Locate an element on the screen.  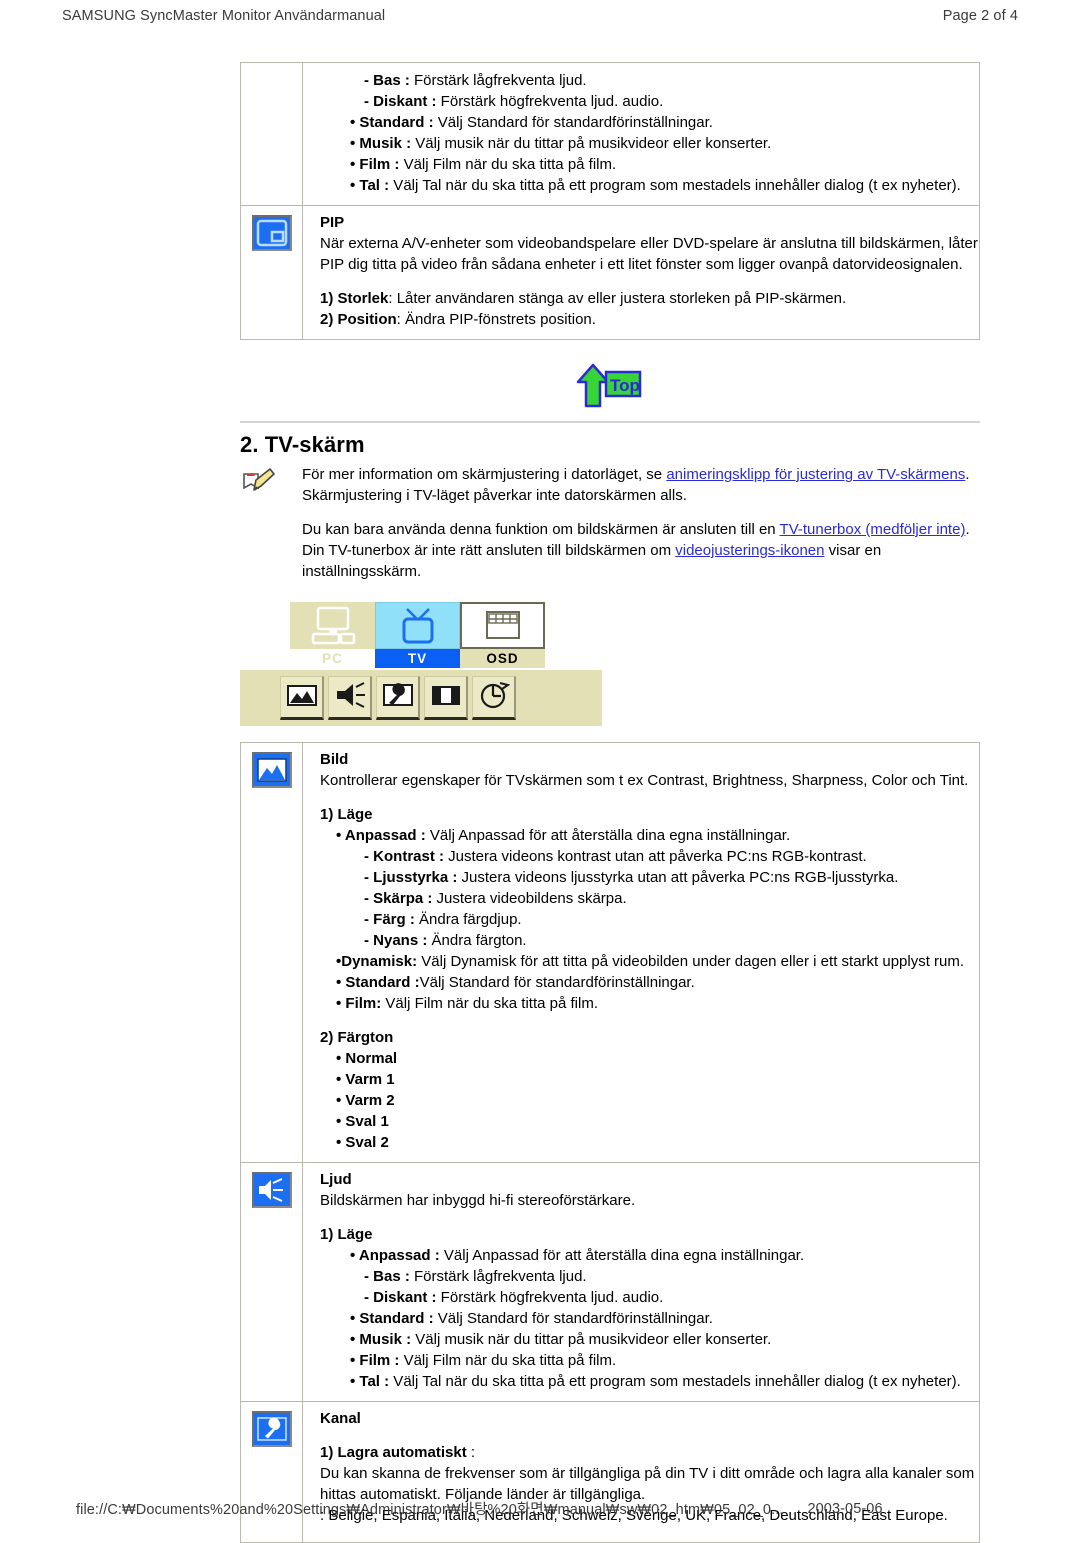
bild-group2-title: 2) Färgton is located at coordinates (357, 1037).